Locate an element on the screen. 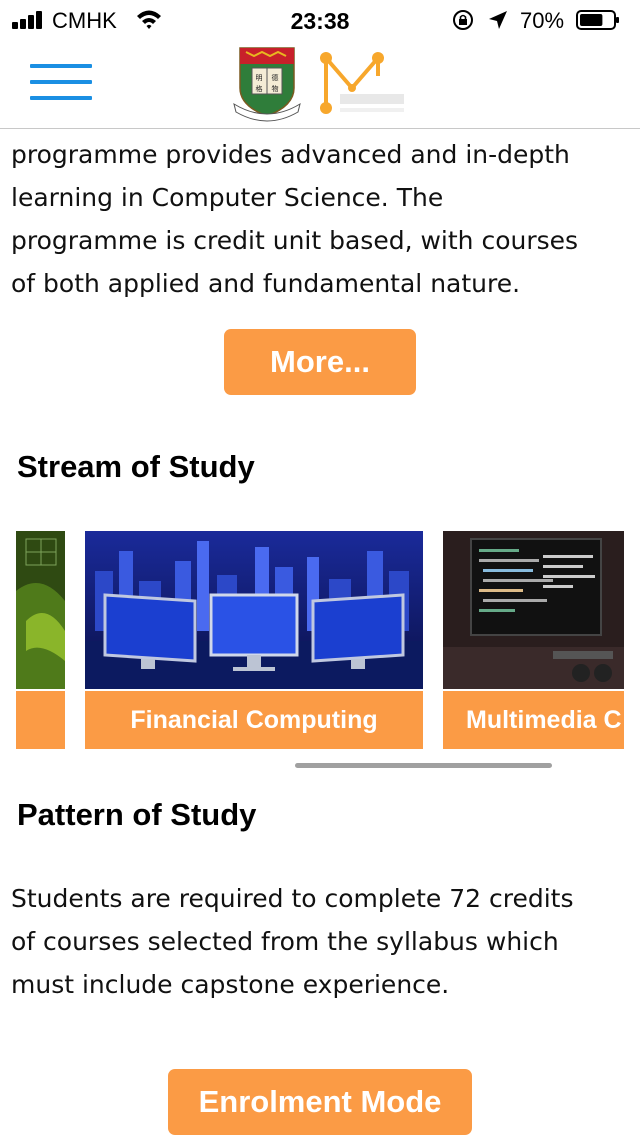  battery-icon is located at coordinates (597, 20).